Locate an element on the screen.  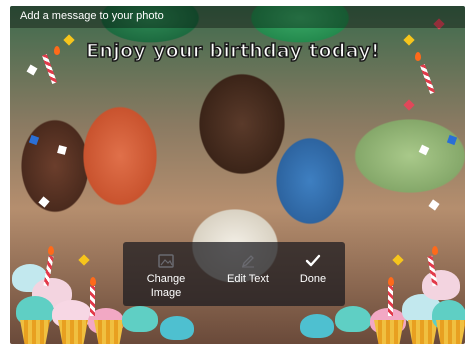
instruction-bar: Add a message to your photo is located at coordinates (237, 17).